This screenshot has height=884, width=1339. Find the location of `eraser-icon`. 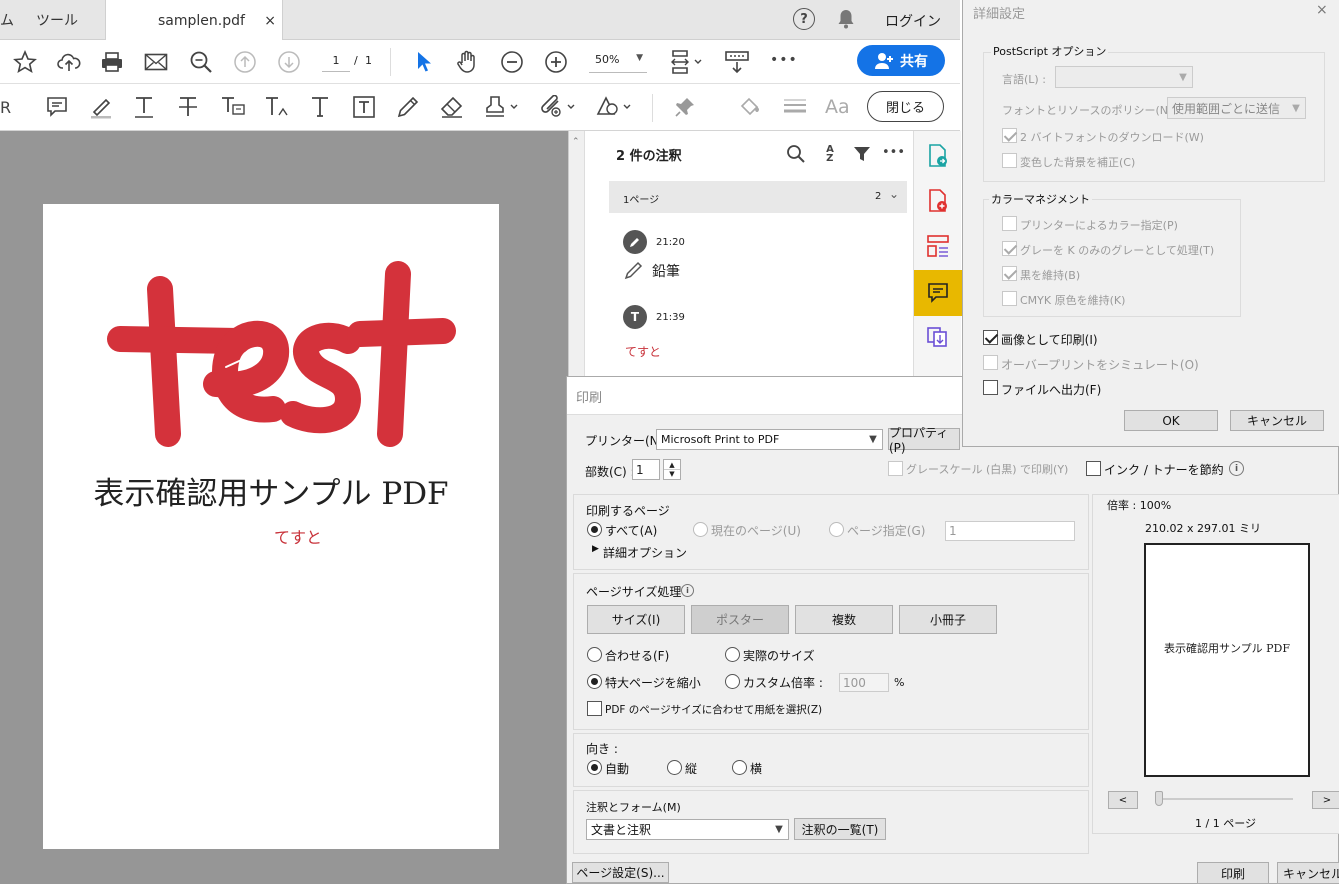

eraser-icon is located at coordinates (452, 107).